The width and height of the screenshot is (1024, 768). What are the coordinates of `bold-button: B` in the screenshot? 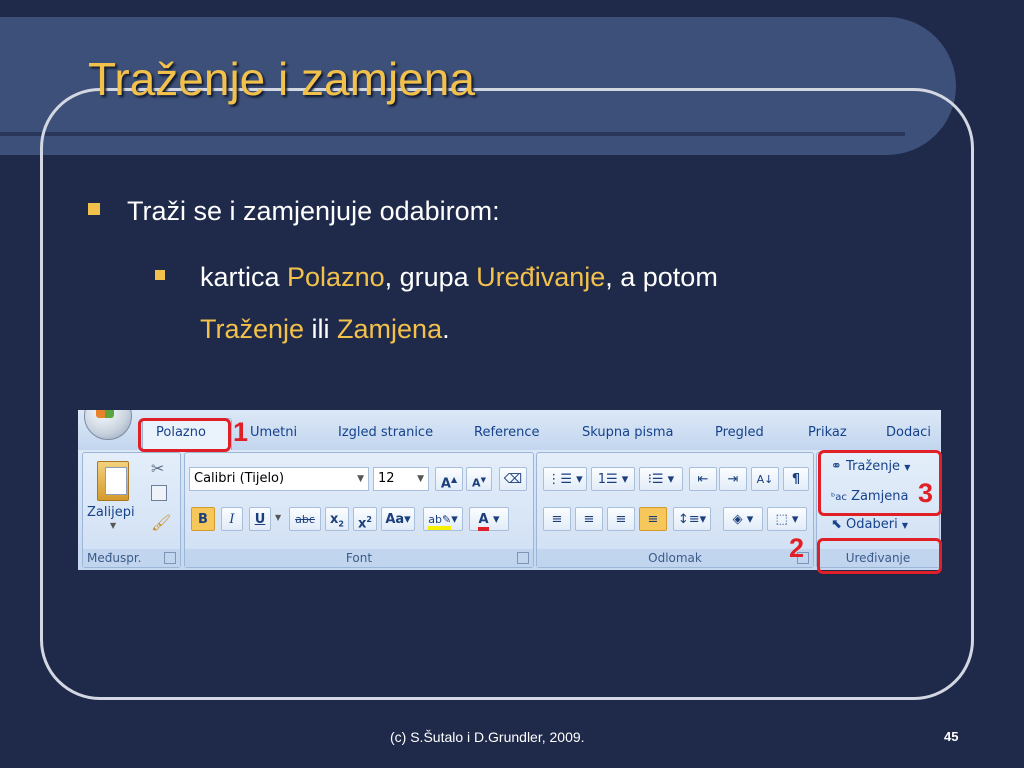 It's located at (203, 519).